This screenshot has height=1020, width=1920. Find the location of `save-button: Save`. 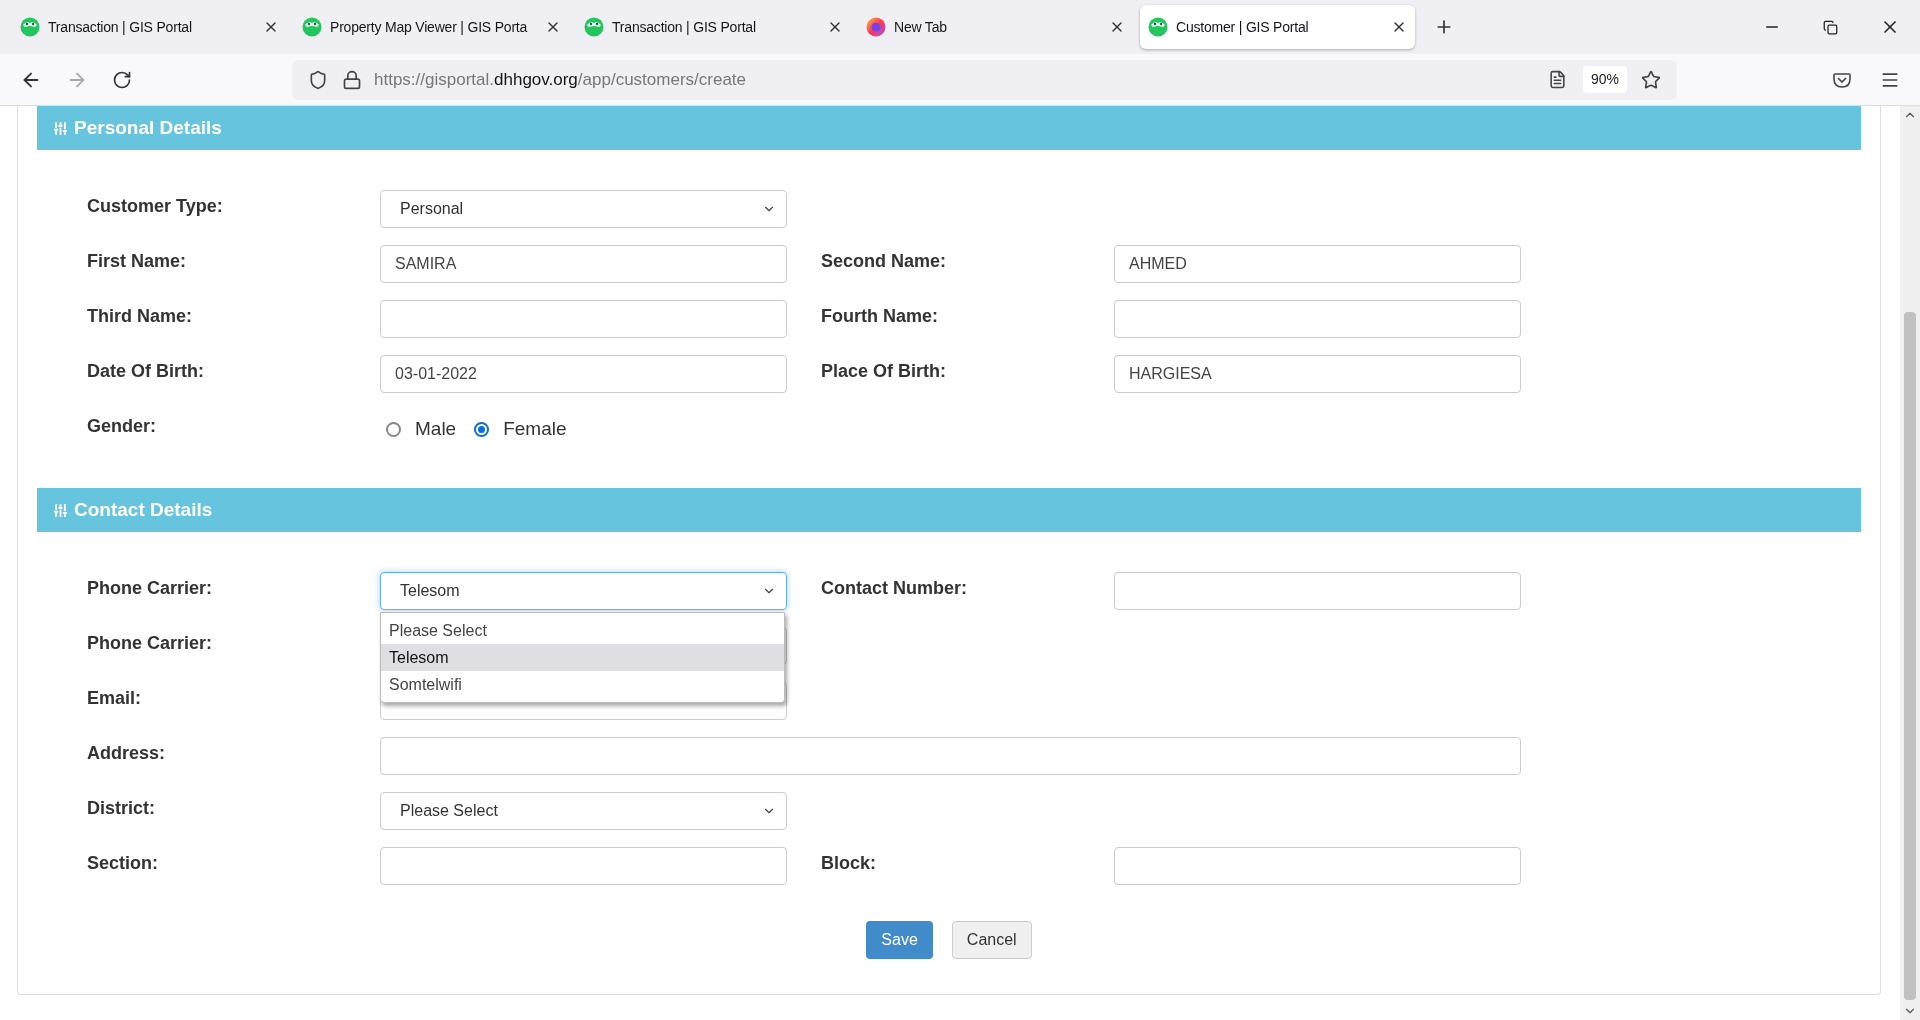

save-button: Save is located at coordinates (899, 940).